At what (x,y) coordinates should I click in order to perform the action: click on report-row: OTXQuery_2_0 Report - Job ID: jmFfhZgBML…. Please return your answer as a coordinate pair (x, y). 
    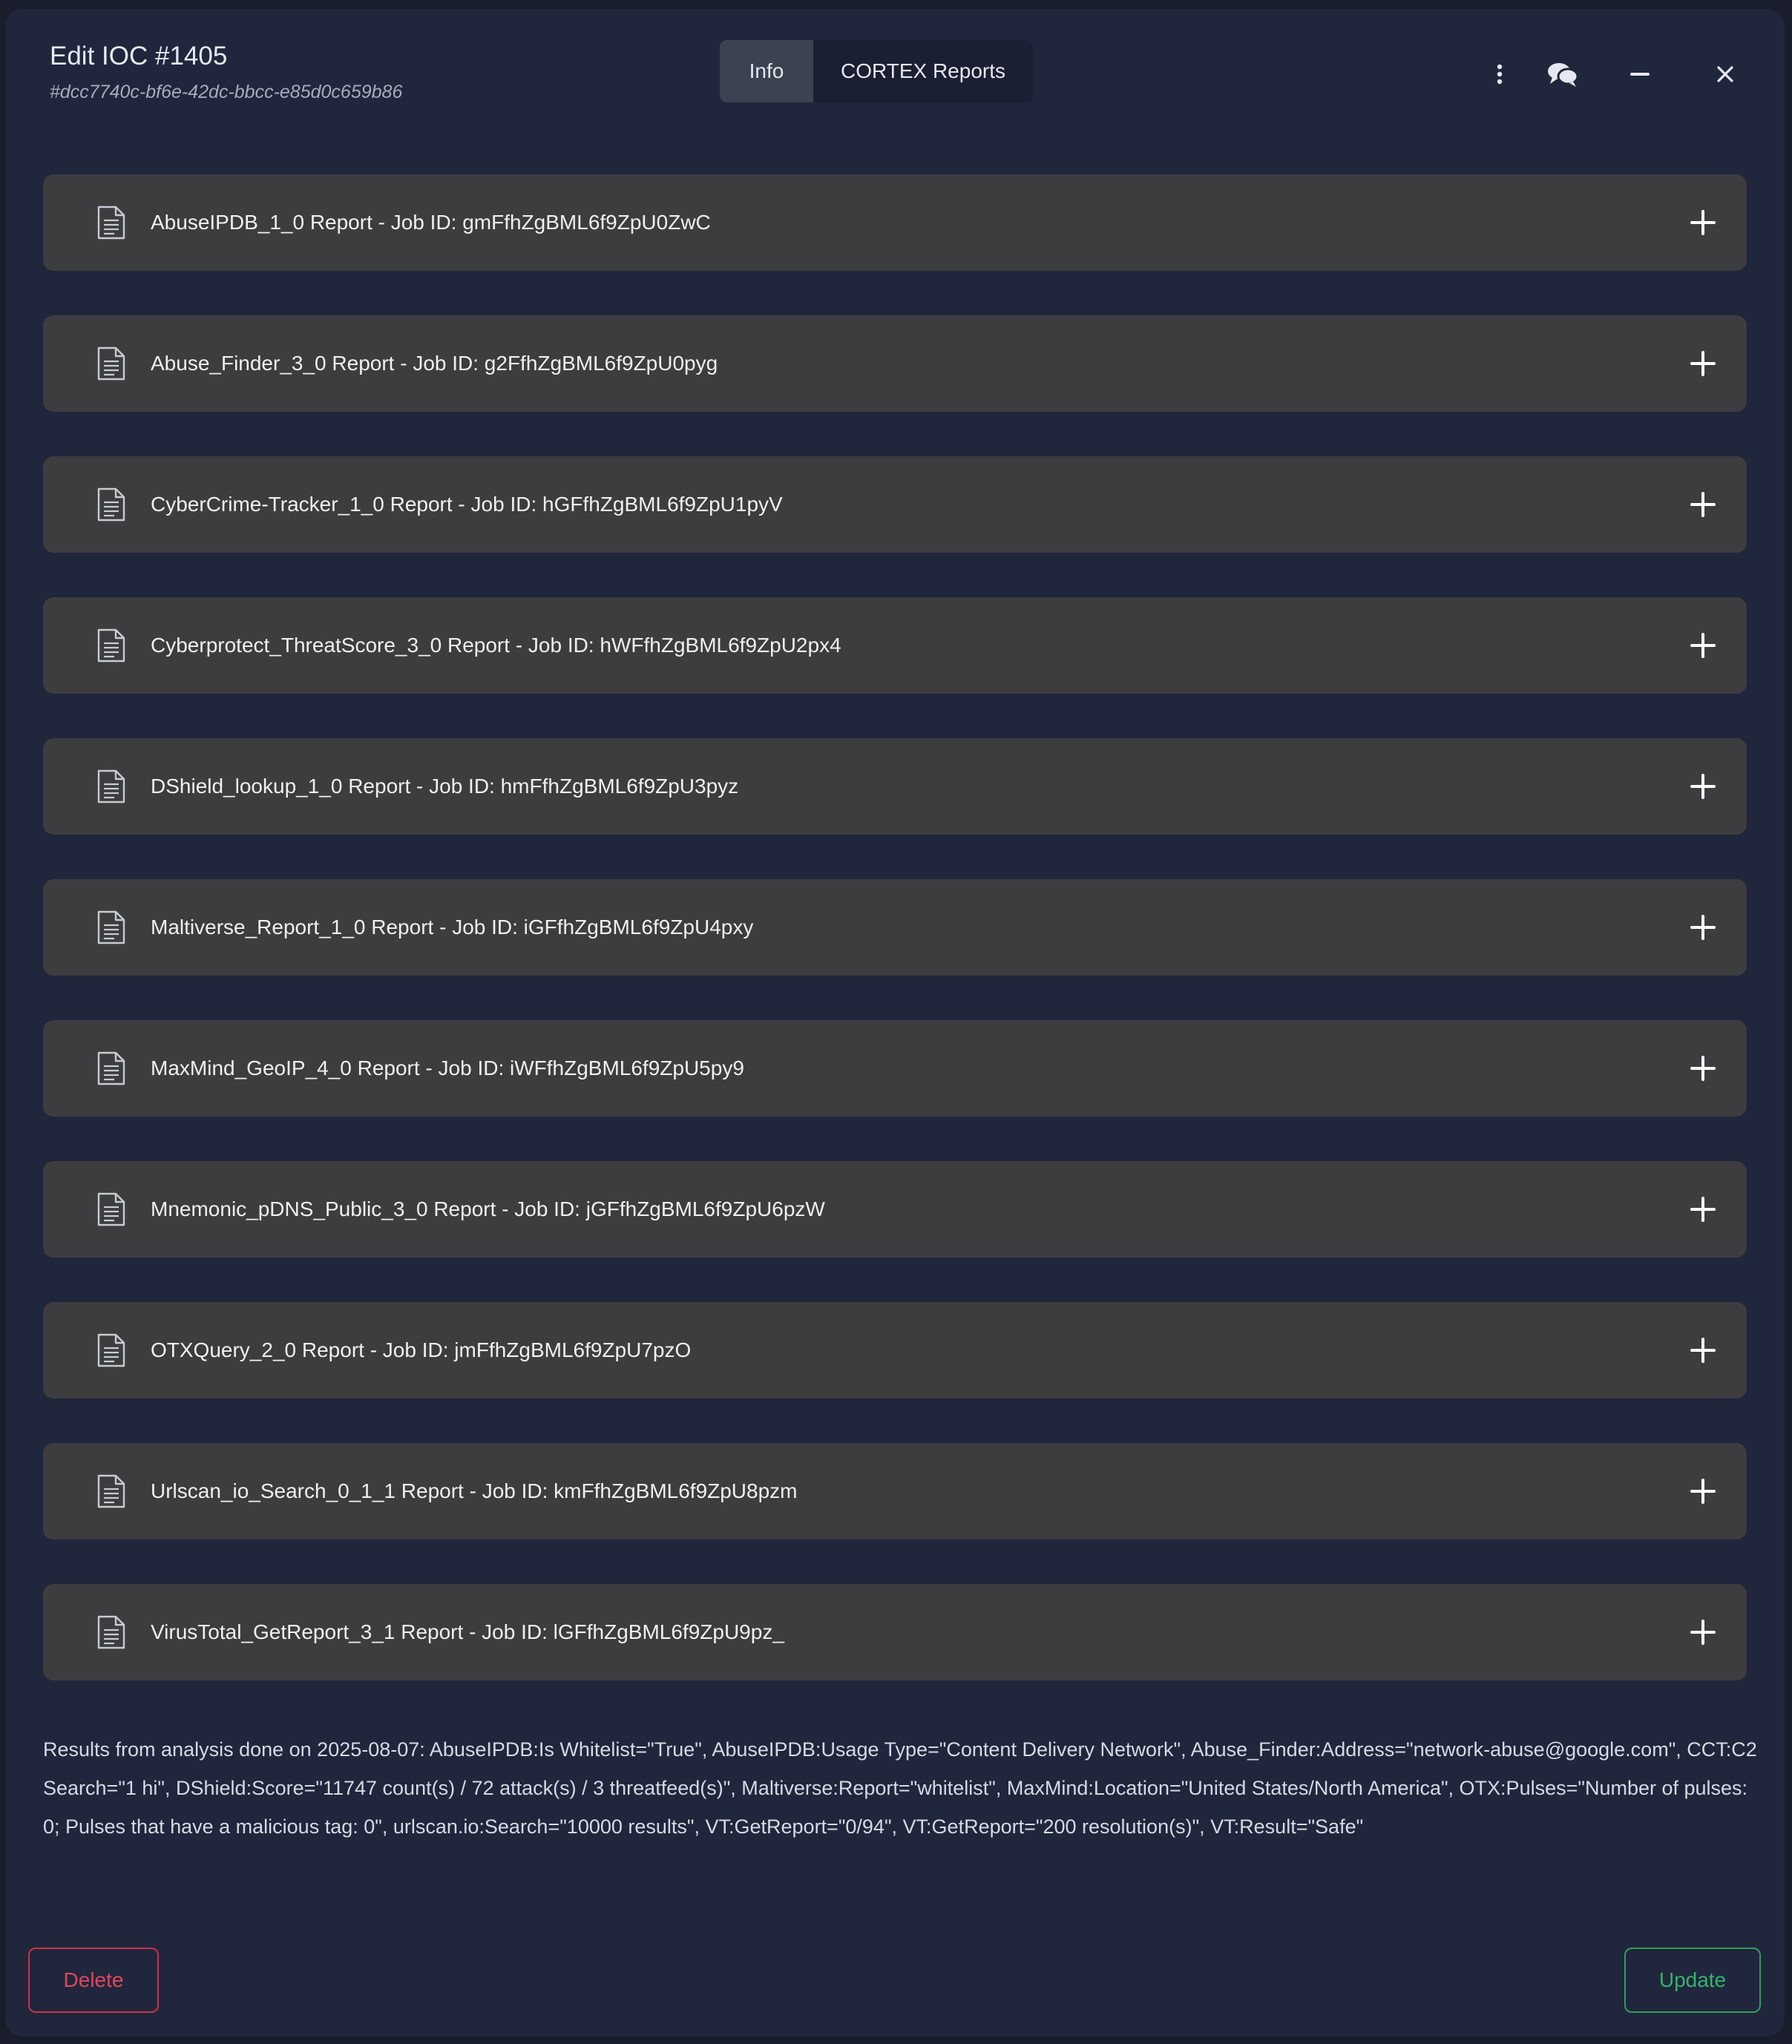
    Looking at the image, I should click on (895, 1350).